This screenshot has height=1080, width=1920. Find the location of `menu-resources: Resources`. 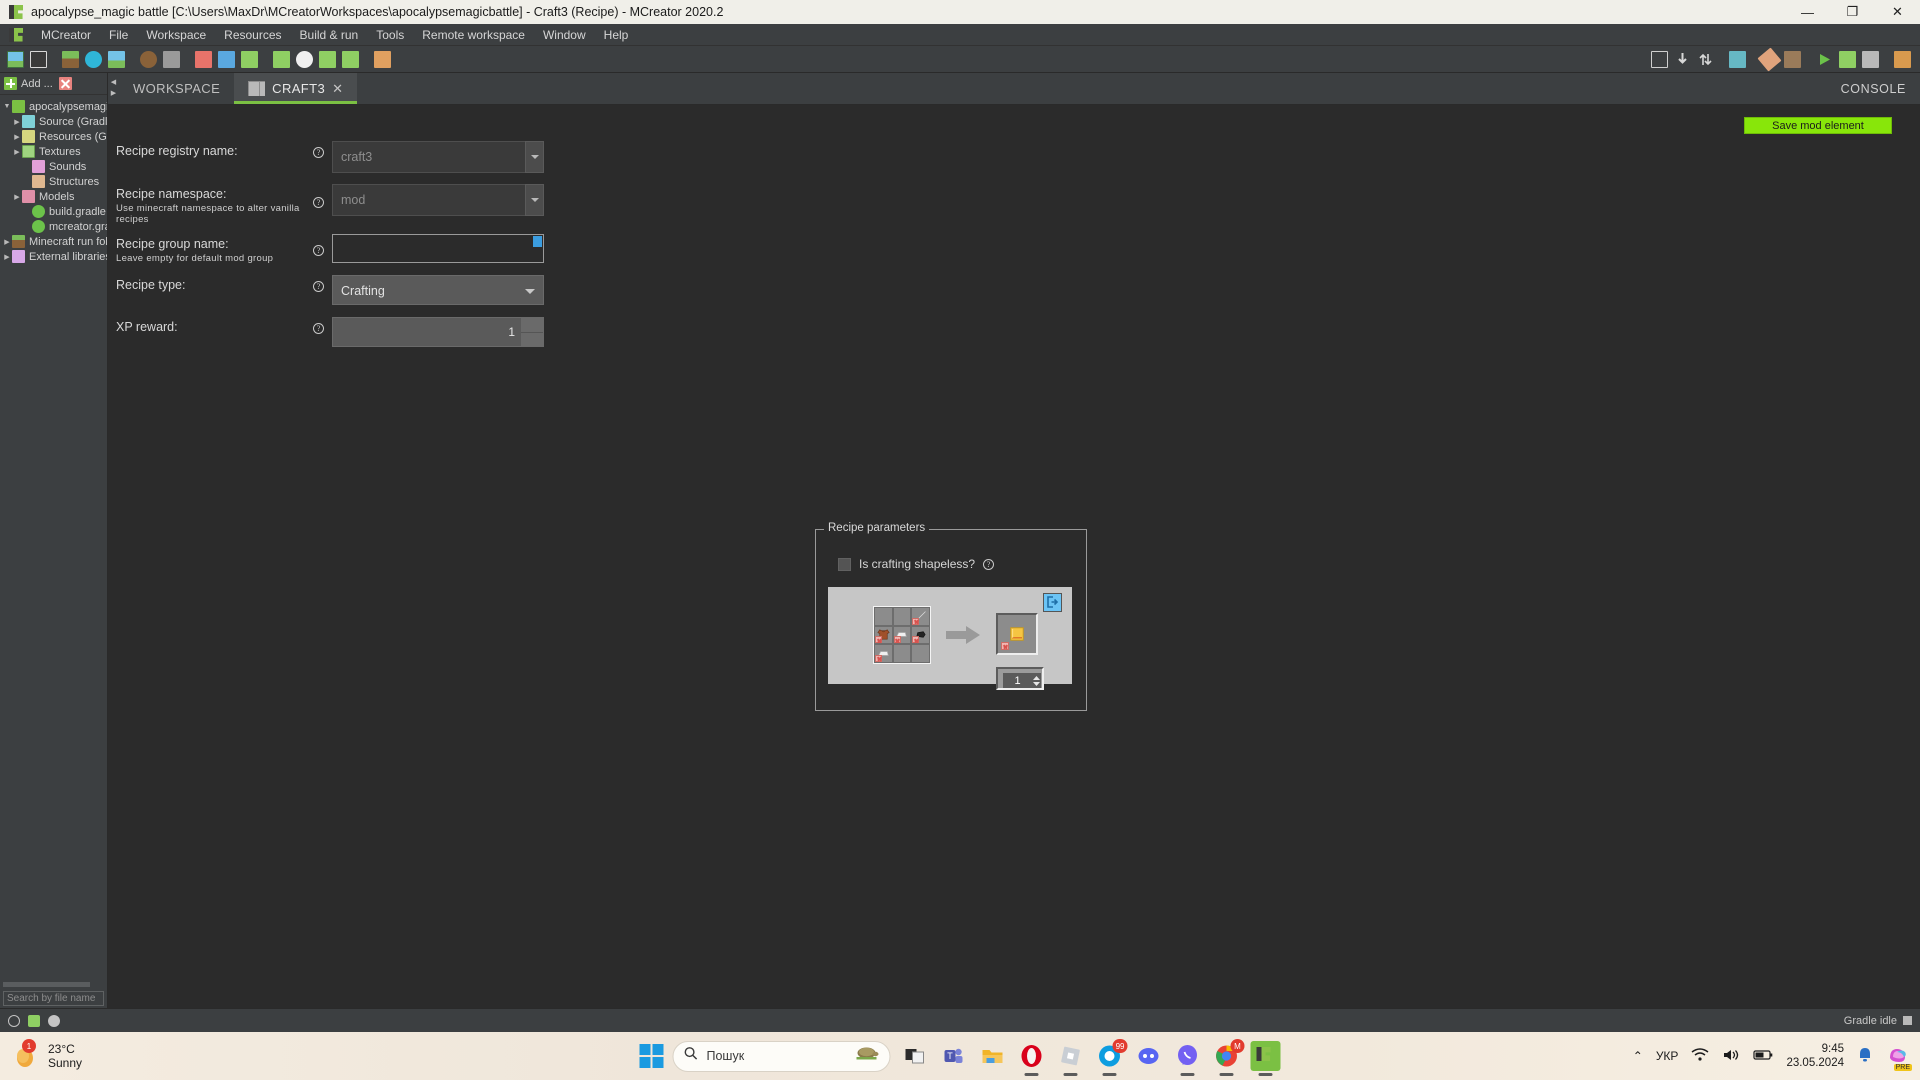

menu-resources: Resources is located at coordinates (252, 35).